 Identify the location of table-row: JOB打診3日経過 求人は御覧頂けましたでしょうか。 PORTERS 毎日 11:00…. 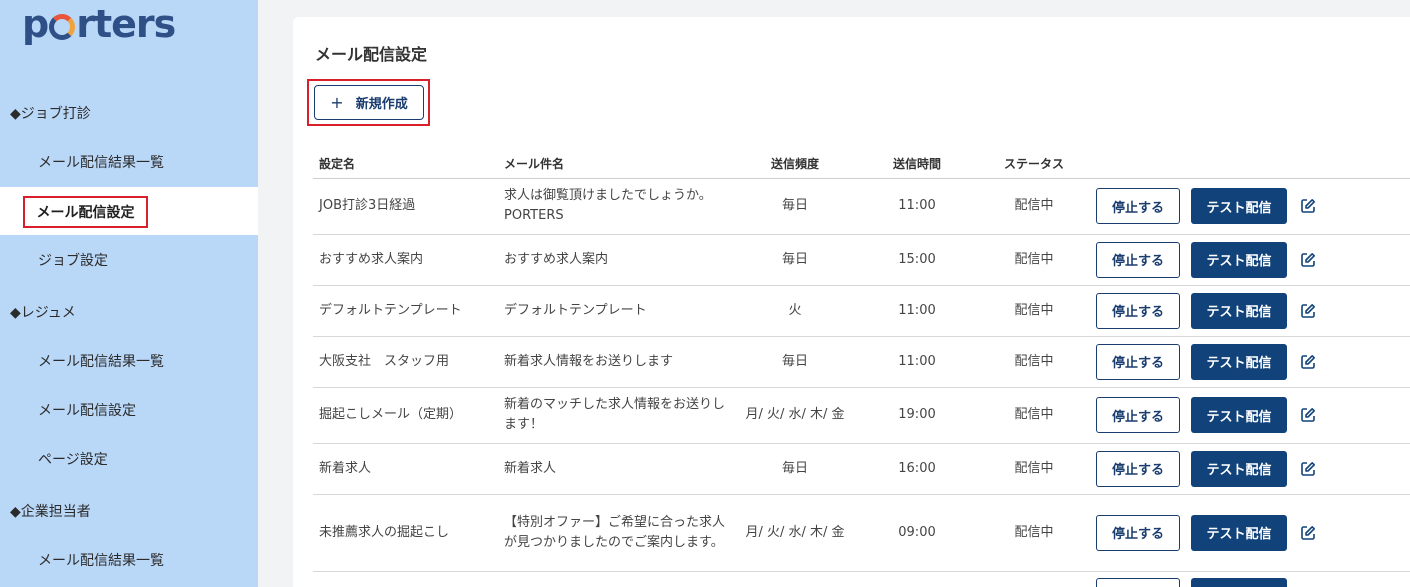
(861, 206).